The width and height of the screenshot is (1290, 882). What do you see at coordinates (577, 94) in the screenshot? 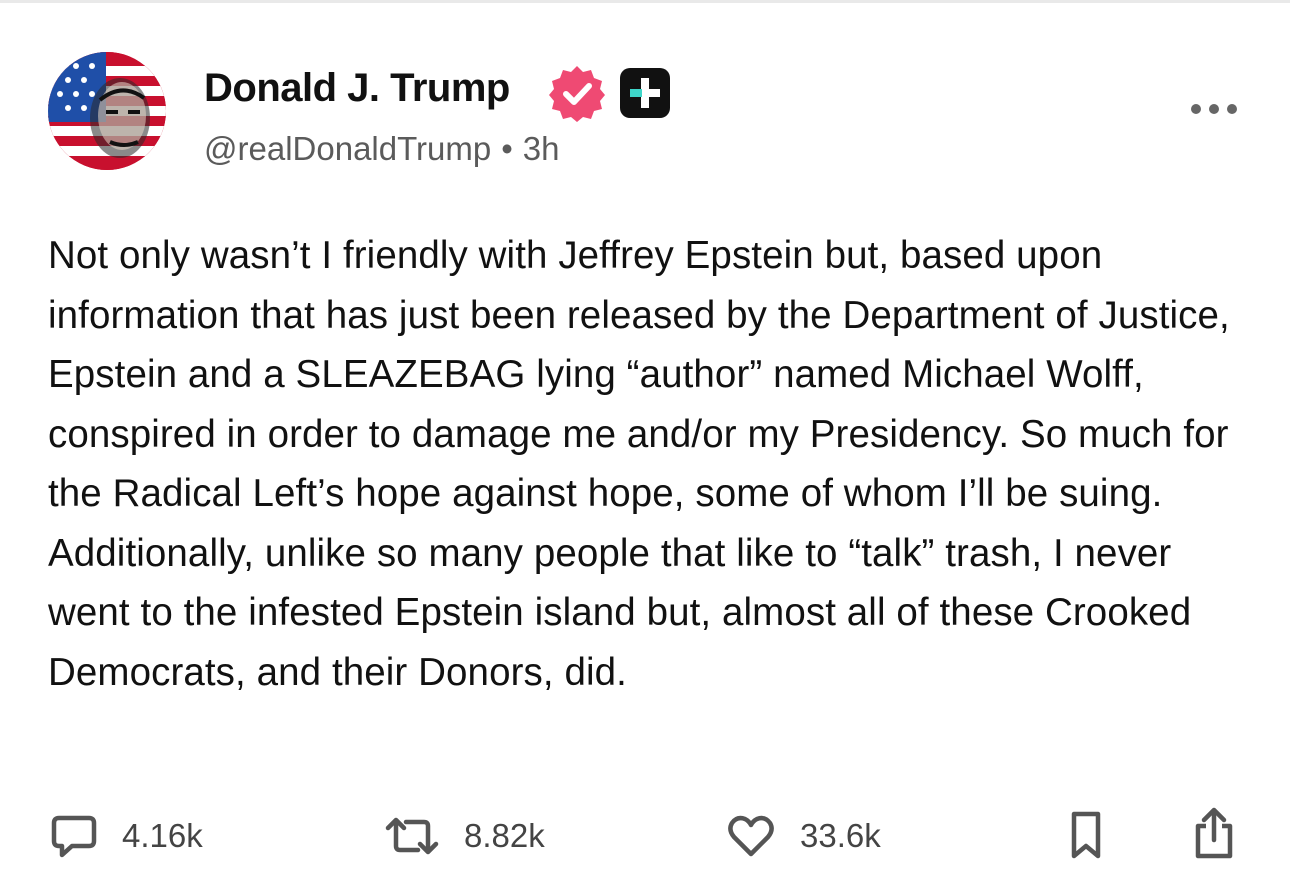
I see `verified-badge-icon` at bounding box center [577, 94].